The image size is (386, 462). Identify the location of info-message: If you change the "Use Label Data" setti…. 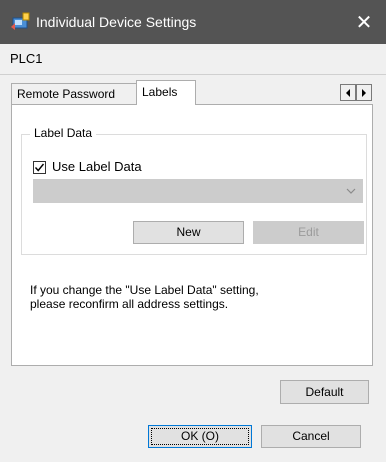
(144, 297).